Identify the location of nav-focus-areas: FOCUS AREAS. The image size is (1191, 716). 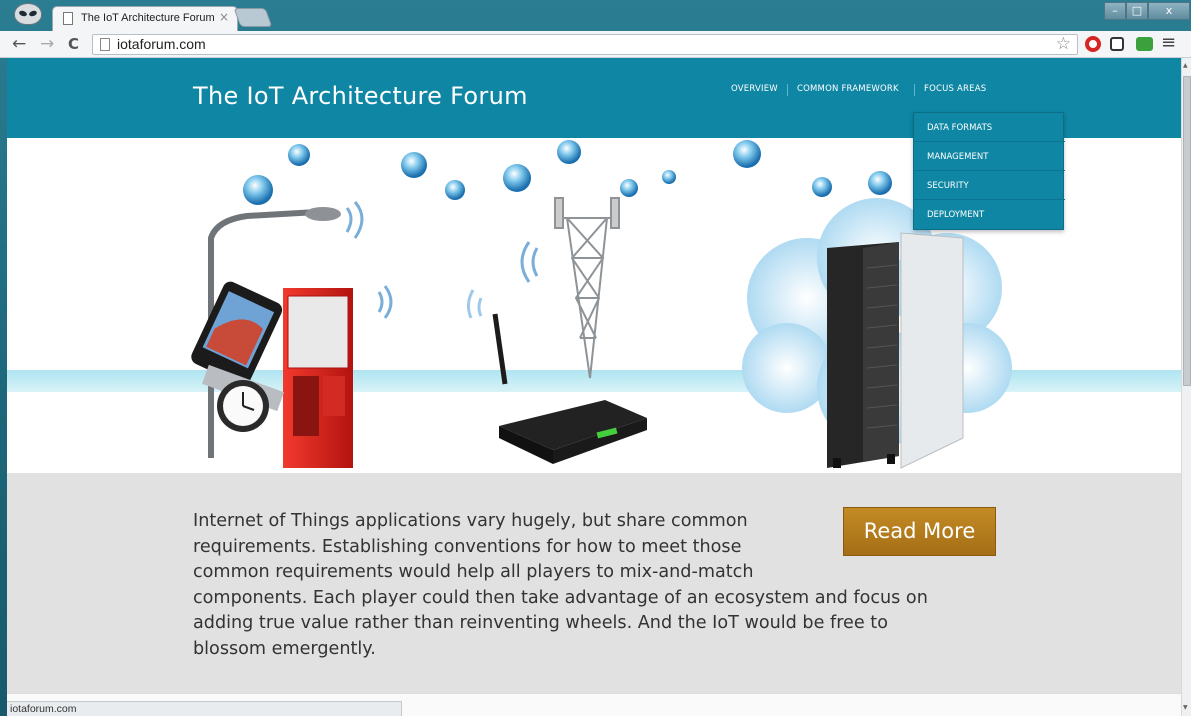
(955, 89).